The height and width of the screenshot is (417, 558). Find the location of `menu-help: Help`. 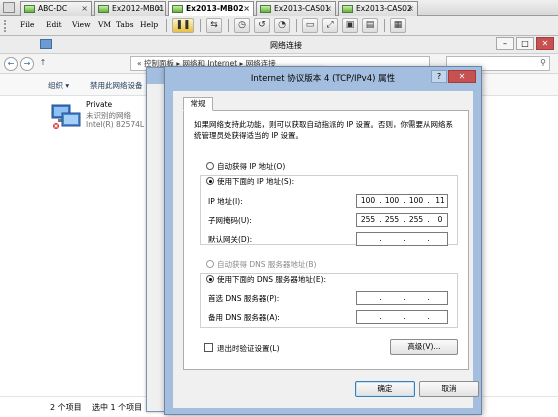

menu-help: Help is located at coordinates (149, 24).